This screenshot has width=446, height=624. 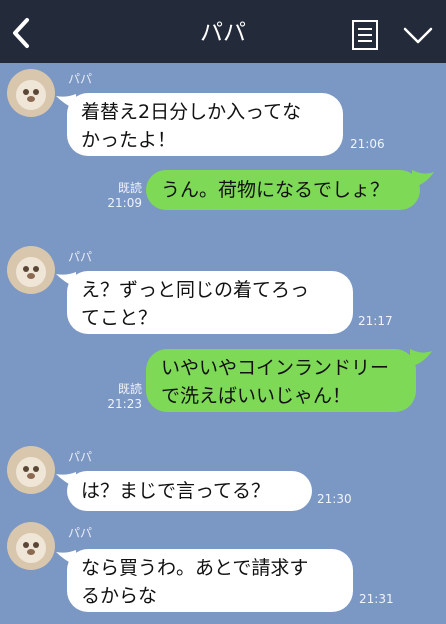 I want to click on message-line: え？ずっと同じの着てろっ, so click(x=195, y=290).